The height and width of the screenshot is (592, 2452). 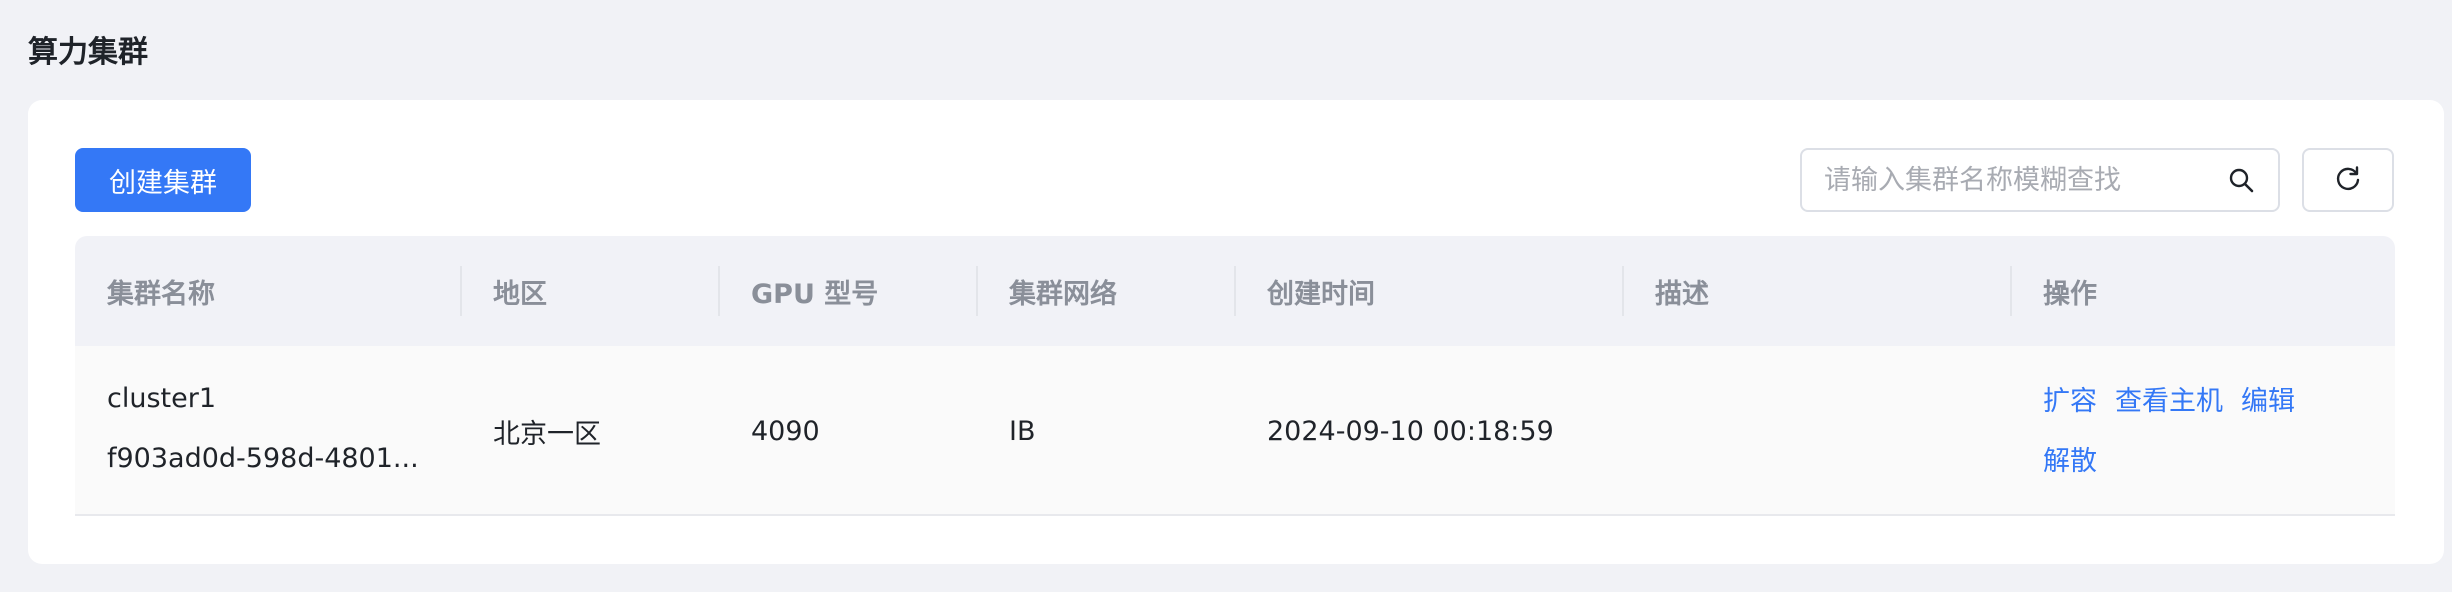 What do you see at coordinates (161, 294) in the screenshot?
I see `column-header-name: 集群名称` at bounding box center [161, 294].